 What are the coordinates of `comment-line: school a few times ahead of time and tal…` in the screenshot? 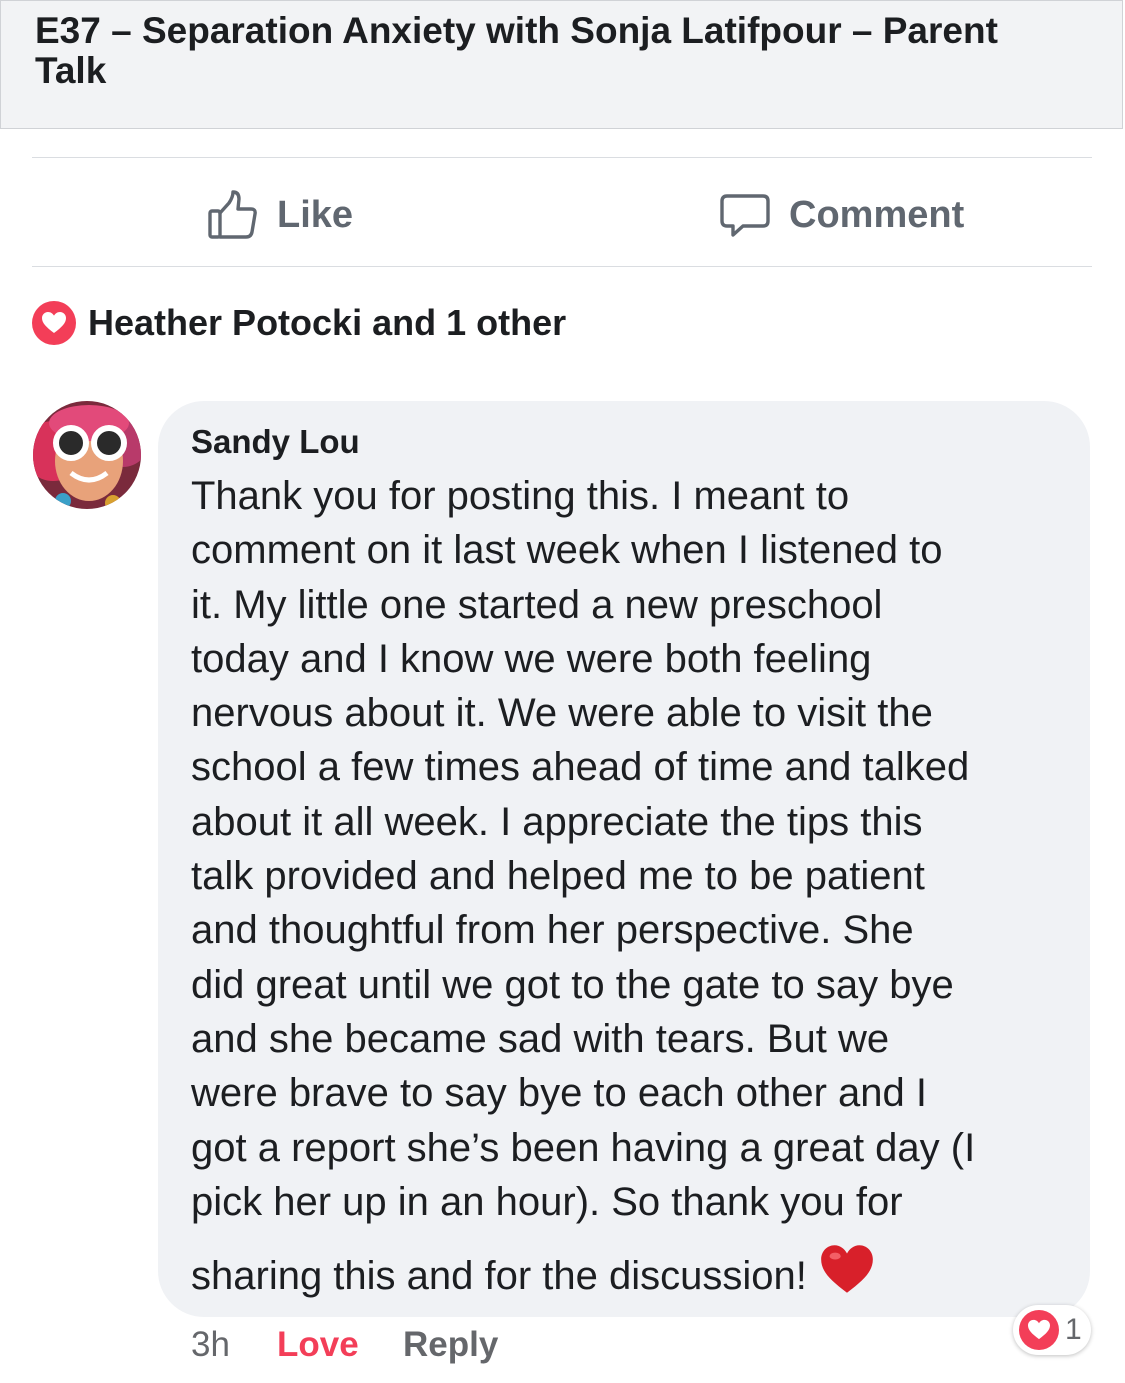 It's located at (580, 767).